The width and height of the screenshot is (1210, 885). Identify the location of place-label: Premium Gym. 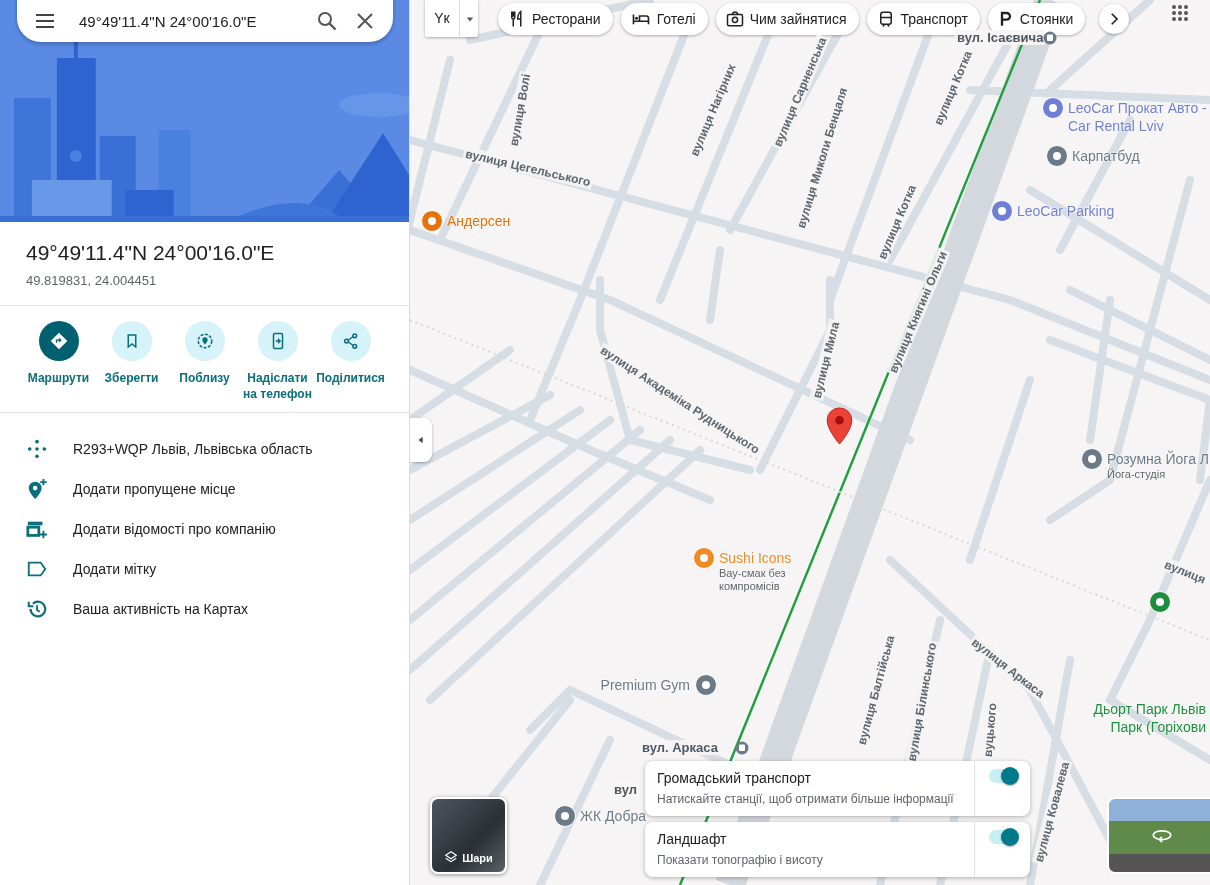
(645, 685).